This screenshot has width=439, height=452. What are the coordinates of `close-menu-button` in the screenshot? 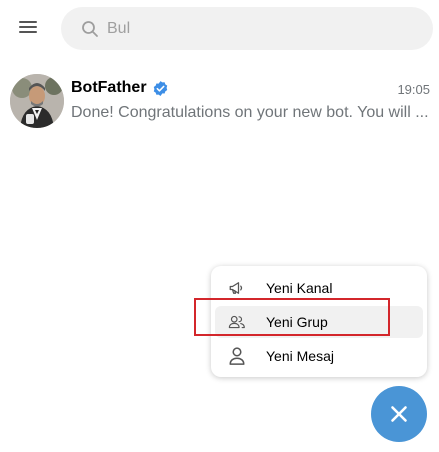 It's located at (399, 414).